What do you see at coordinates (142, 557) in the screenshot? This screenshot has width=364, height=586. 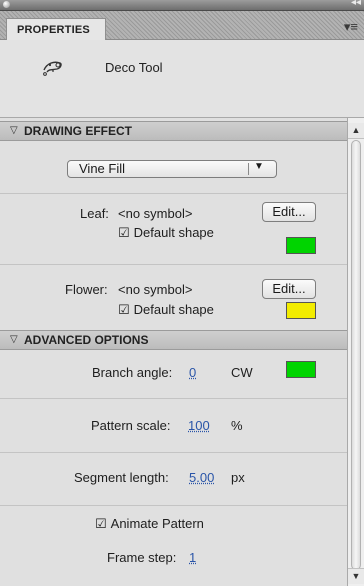 I see `frame-step-label: Frame step:` at bounding box center [142, 557].